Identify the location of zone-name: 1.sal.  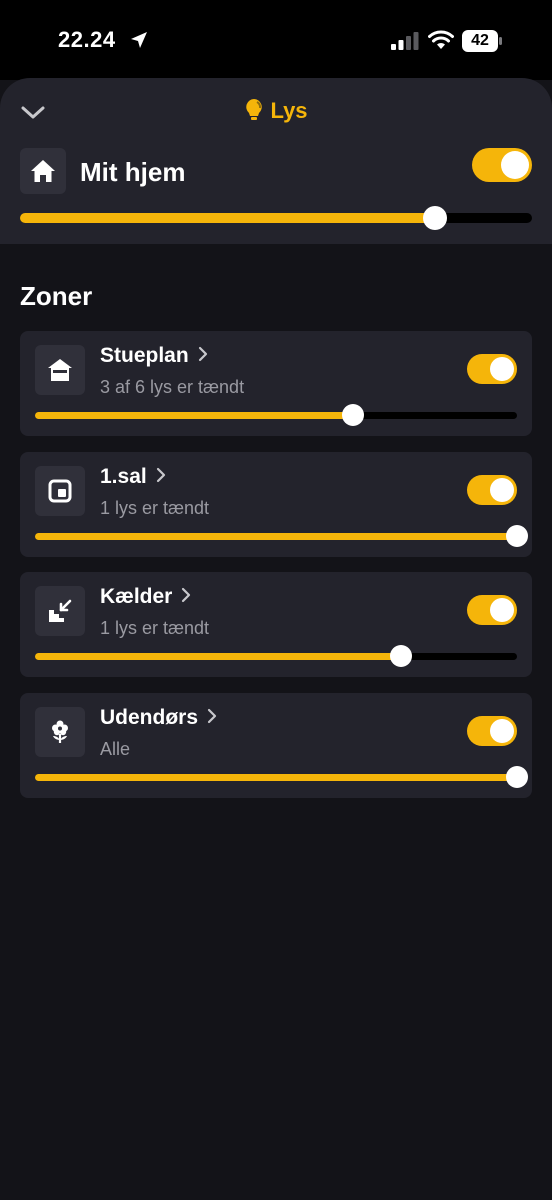
(133, 477).